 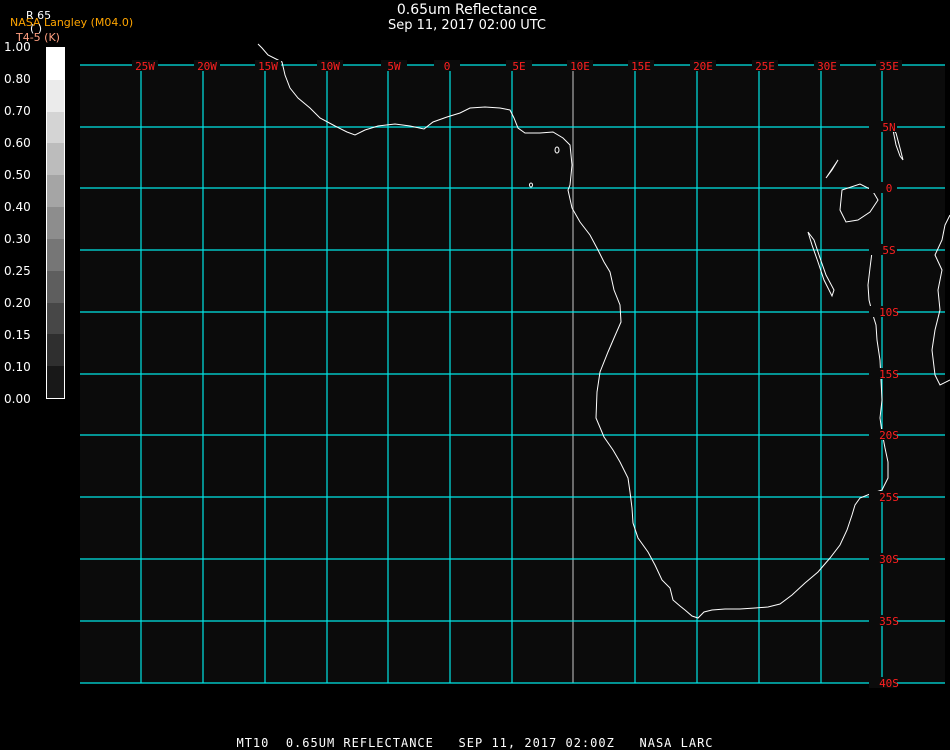 What do you see at coordinates (827, 66) in the screenshot?
I see `longitude-label: 30E` at bounding box center [827, 66].